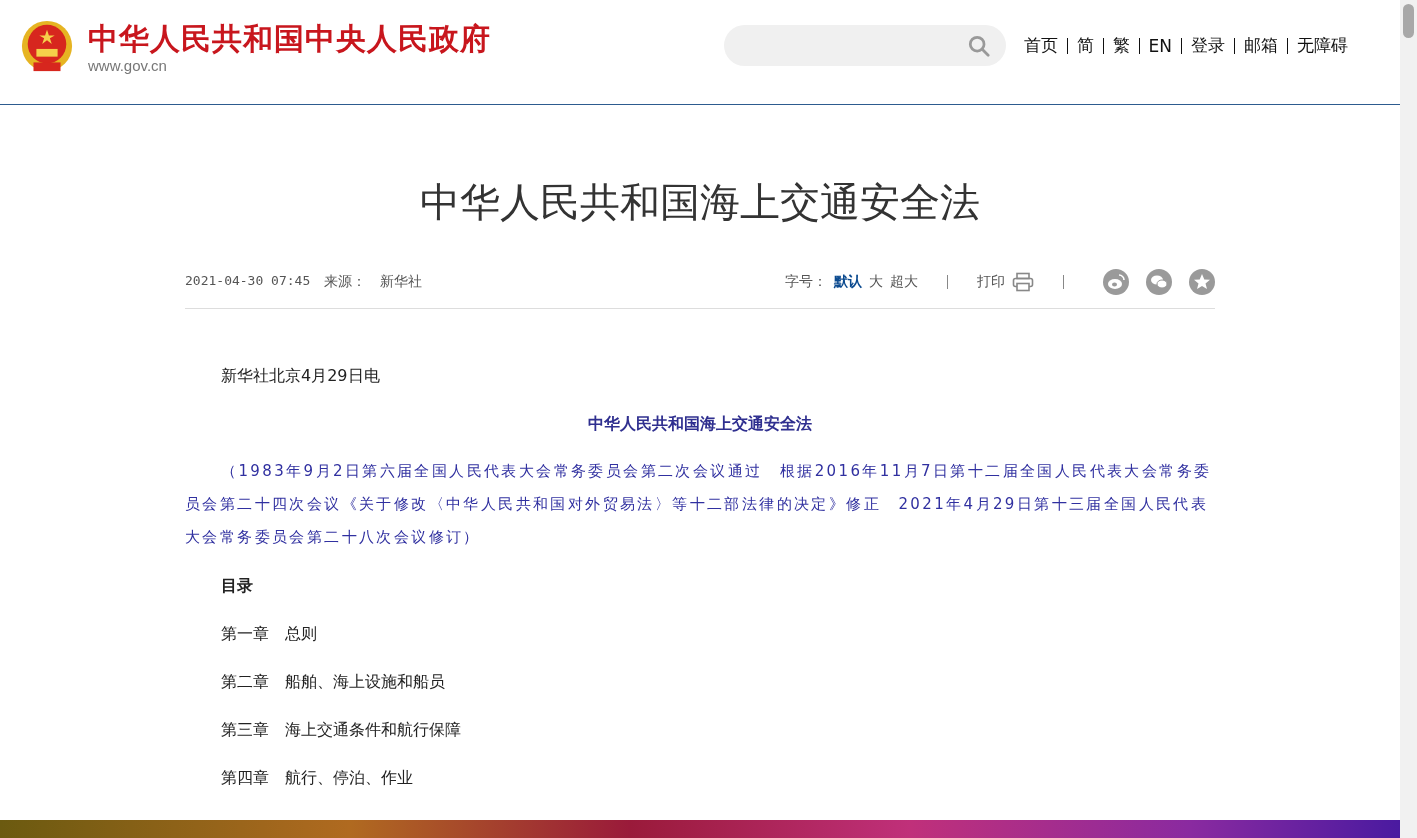 The height and width of the screenshot is (838, 1417). Describe the element at coordinates (345, 282) in the screenshot. I see `source-label: 来源：` at that location.